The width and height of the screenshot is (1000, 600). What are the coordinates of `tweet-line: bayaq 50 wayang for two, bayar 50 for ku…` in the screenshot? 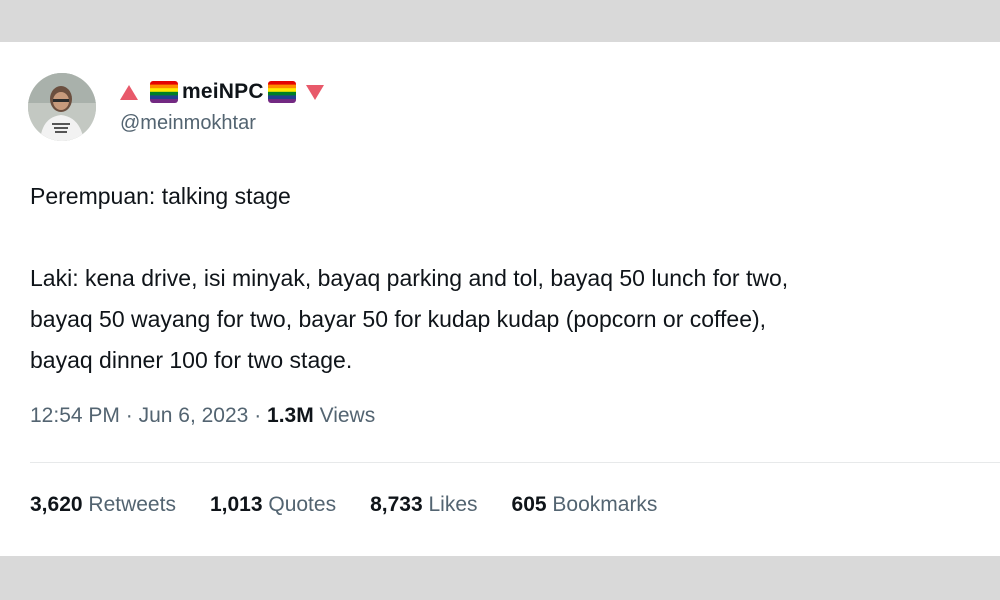 It's located at (398, 319).